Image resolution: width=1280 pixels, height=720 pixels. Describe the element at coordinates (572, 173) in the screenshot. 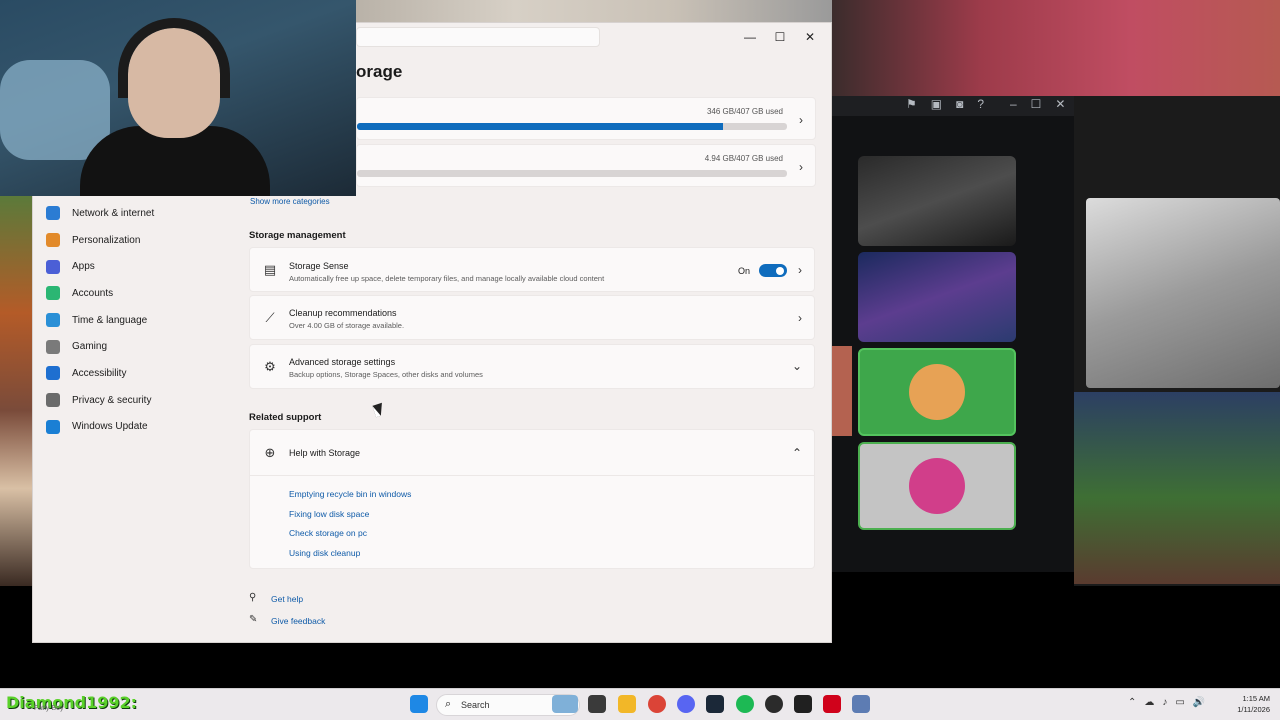

I see `disk-usage-bar` at that location.